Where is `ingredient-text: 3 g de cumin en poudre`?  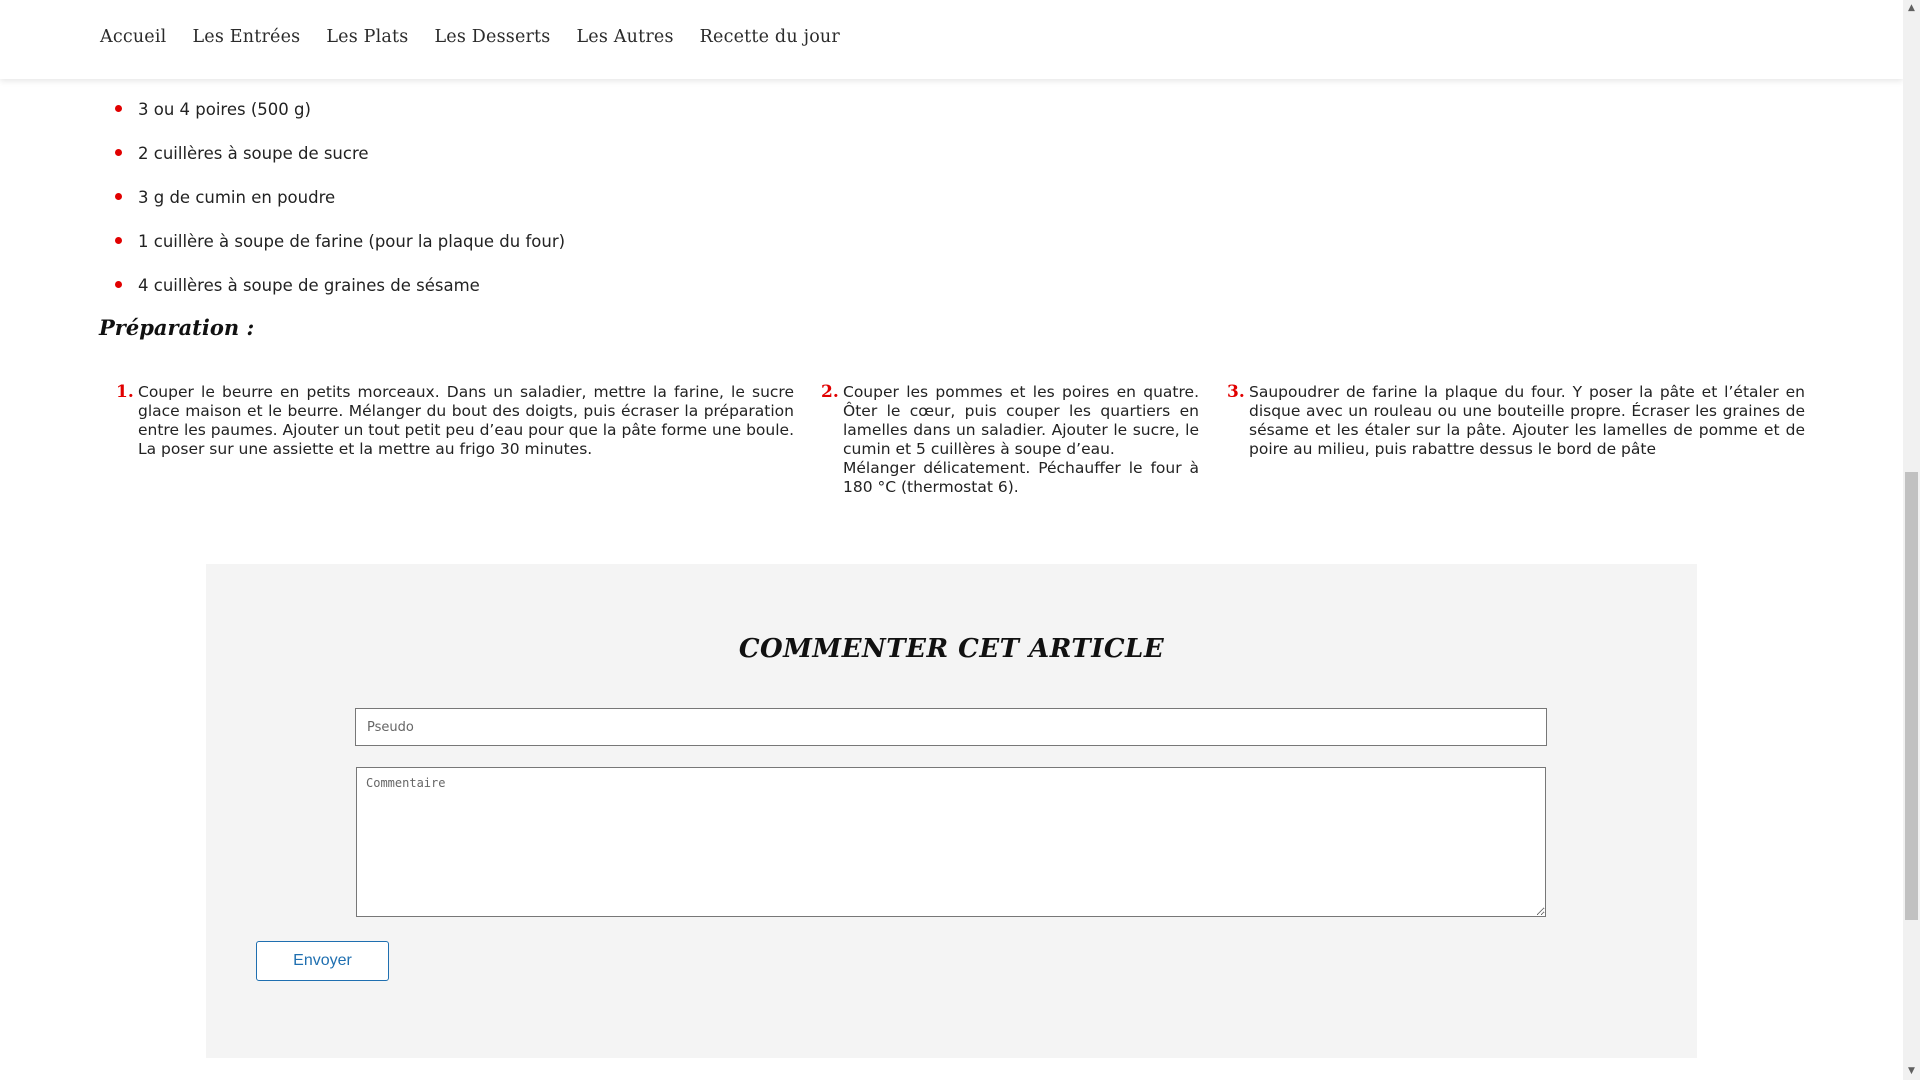
ingredient-text: 3 g de cumin en poudre is located at coordinates (237, 197).